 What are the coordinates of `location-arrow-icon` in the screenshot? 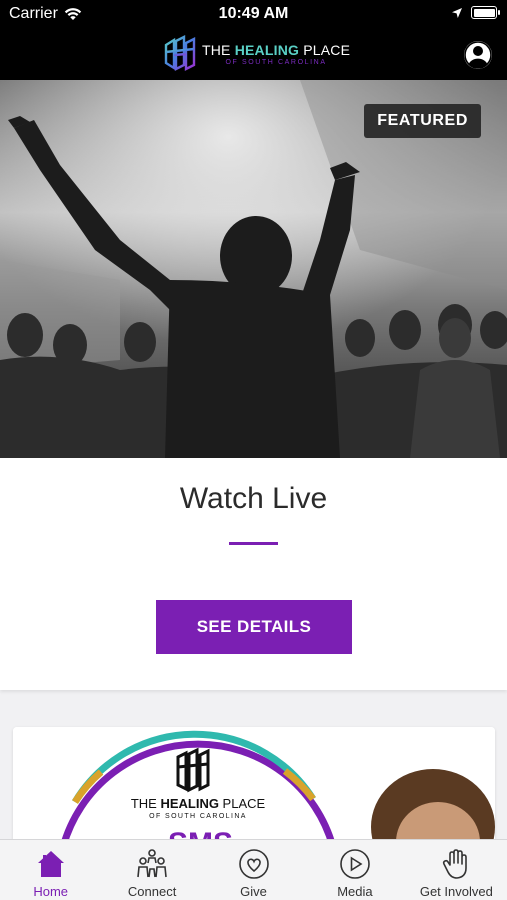 It's located at (457, 12).